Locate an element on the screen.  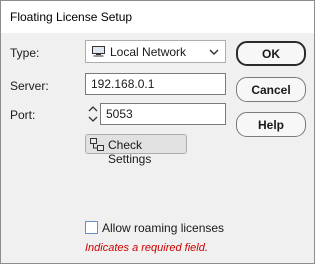
server-input is located at coordinates (155, 84).